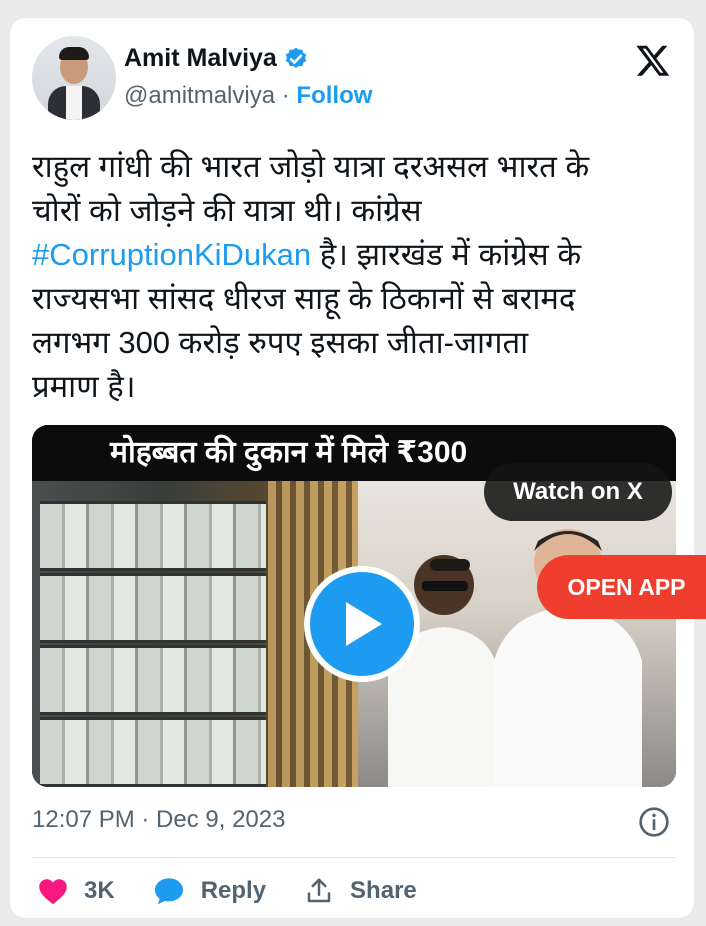  What do you see at coordinates (280, 342) in the screenshot?
I see `tweet-line: लगभग 300 करोड़ रुपए इसका जीता-जागता` at bounding box center [280, 342].